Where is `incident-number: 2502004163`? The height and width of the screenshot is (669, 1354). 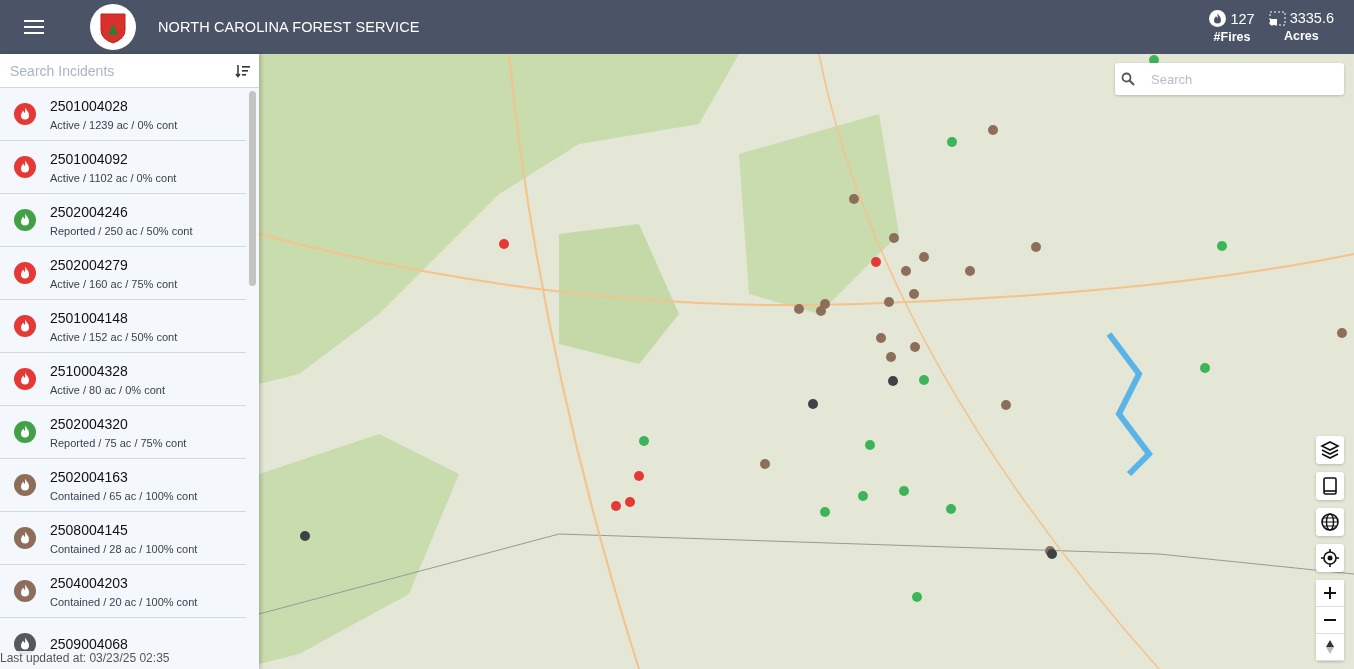
incident-number: 2502004163 is located at coordinates (89, 476).